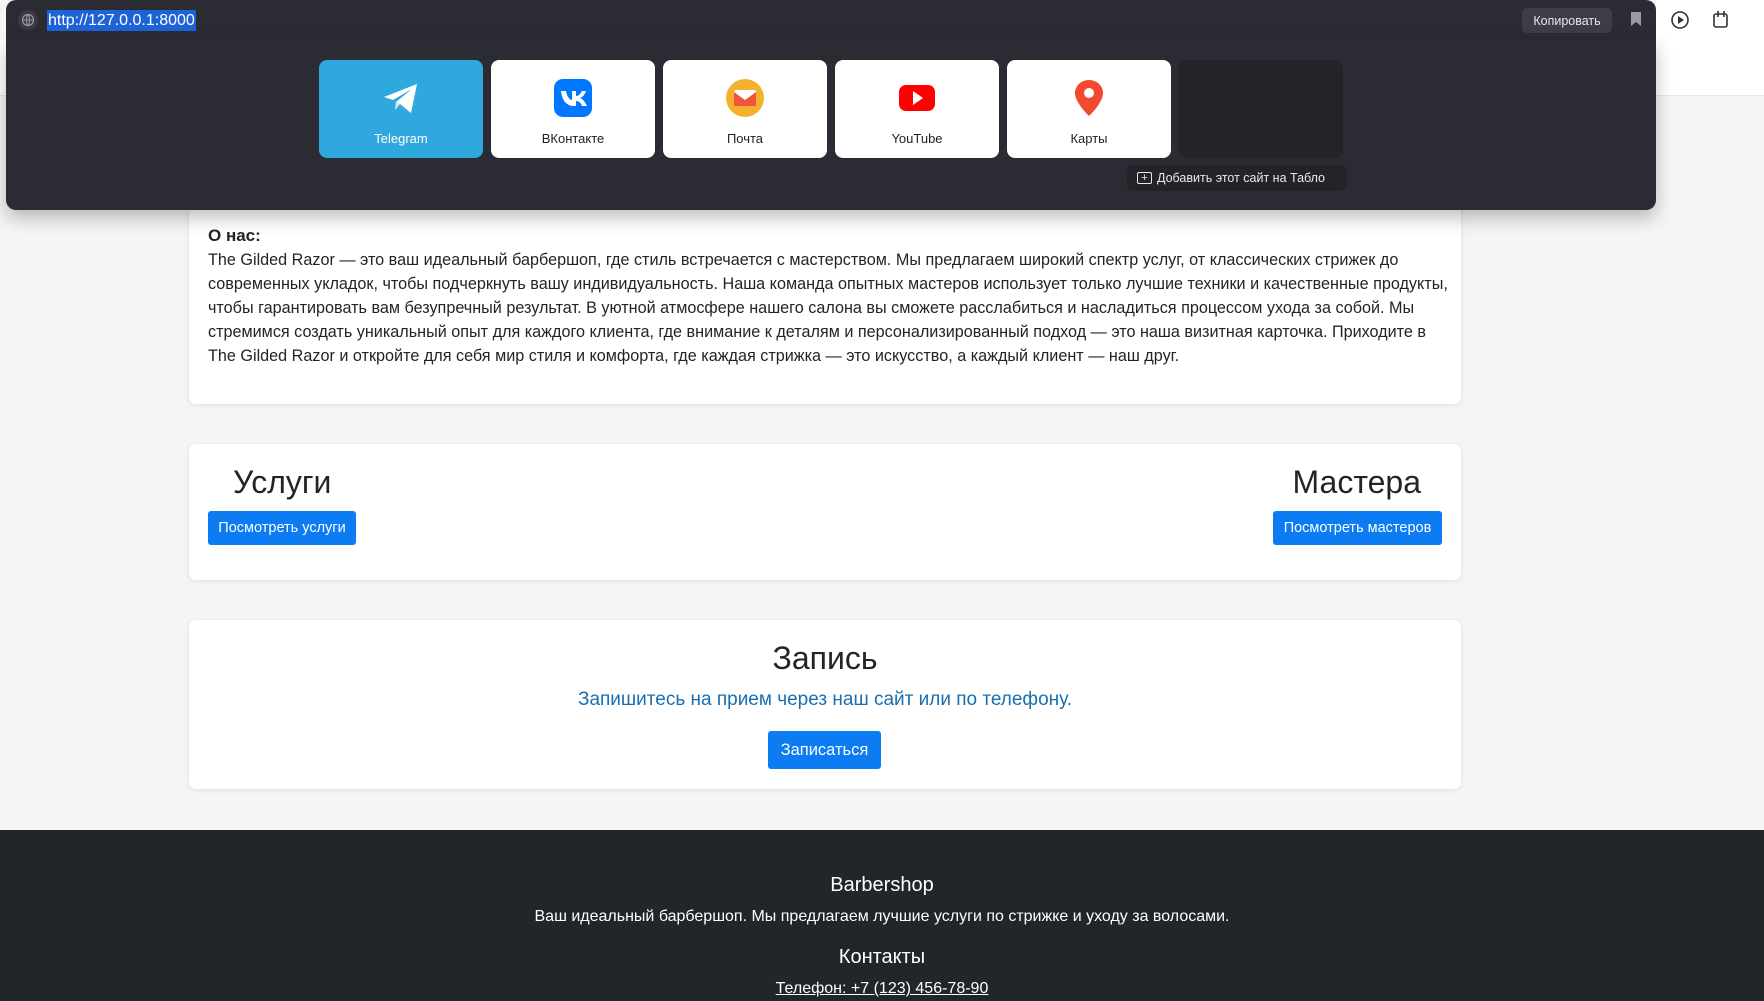 This screenshot has height=1001, width=1764. Describe the element at coordinates (1089, 98) in the screenshot. I see `maps-pin-icon` at that location.